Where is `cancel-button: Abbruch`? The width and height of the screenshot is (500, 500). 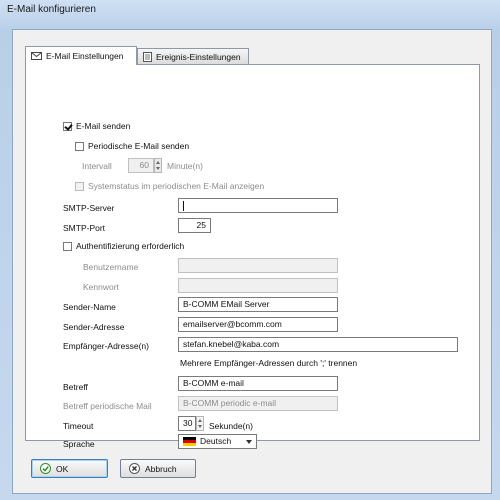 cancel-button: Abbruch is located at coordinates (158, 468).